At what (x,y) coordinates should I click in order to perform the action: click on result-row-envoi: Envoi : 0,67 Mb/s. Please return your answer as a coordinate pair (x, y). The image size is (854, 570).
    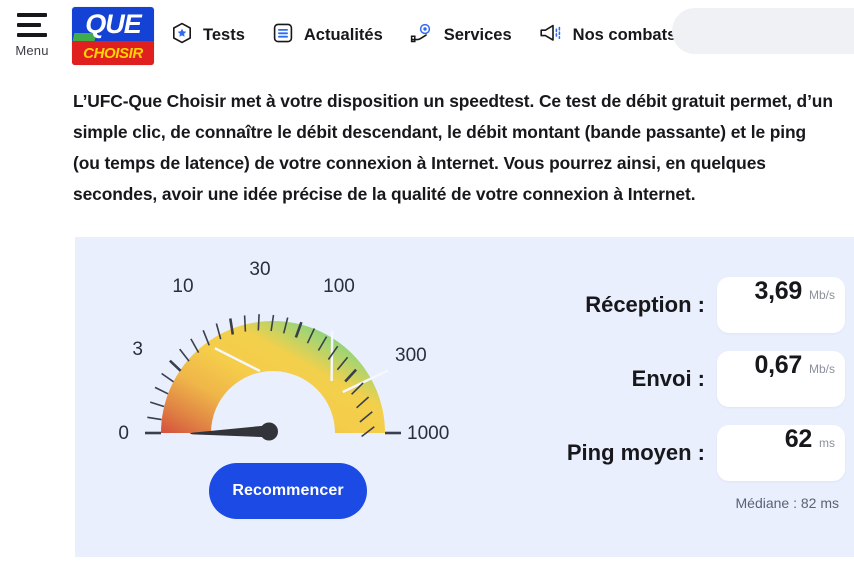
    Looking at the image, I should click on (675, 379).